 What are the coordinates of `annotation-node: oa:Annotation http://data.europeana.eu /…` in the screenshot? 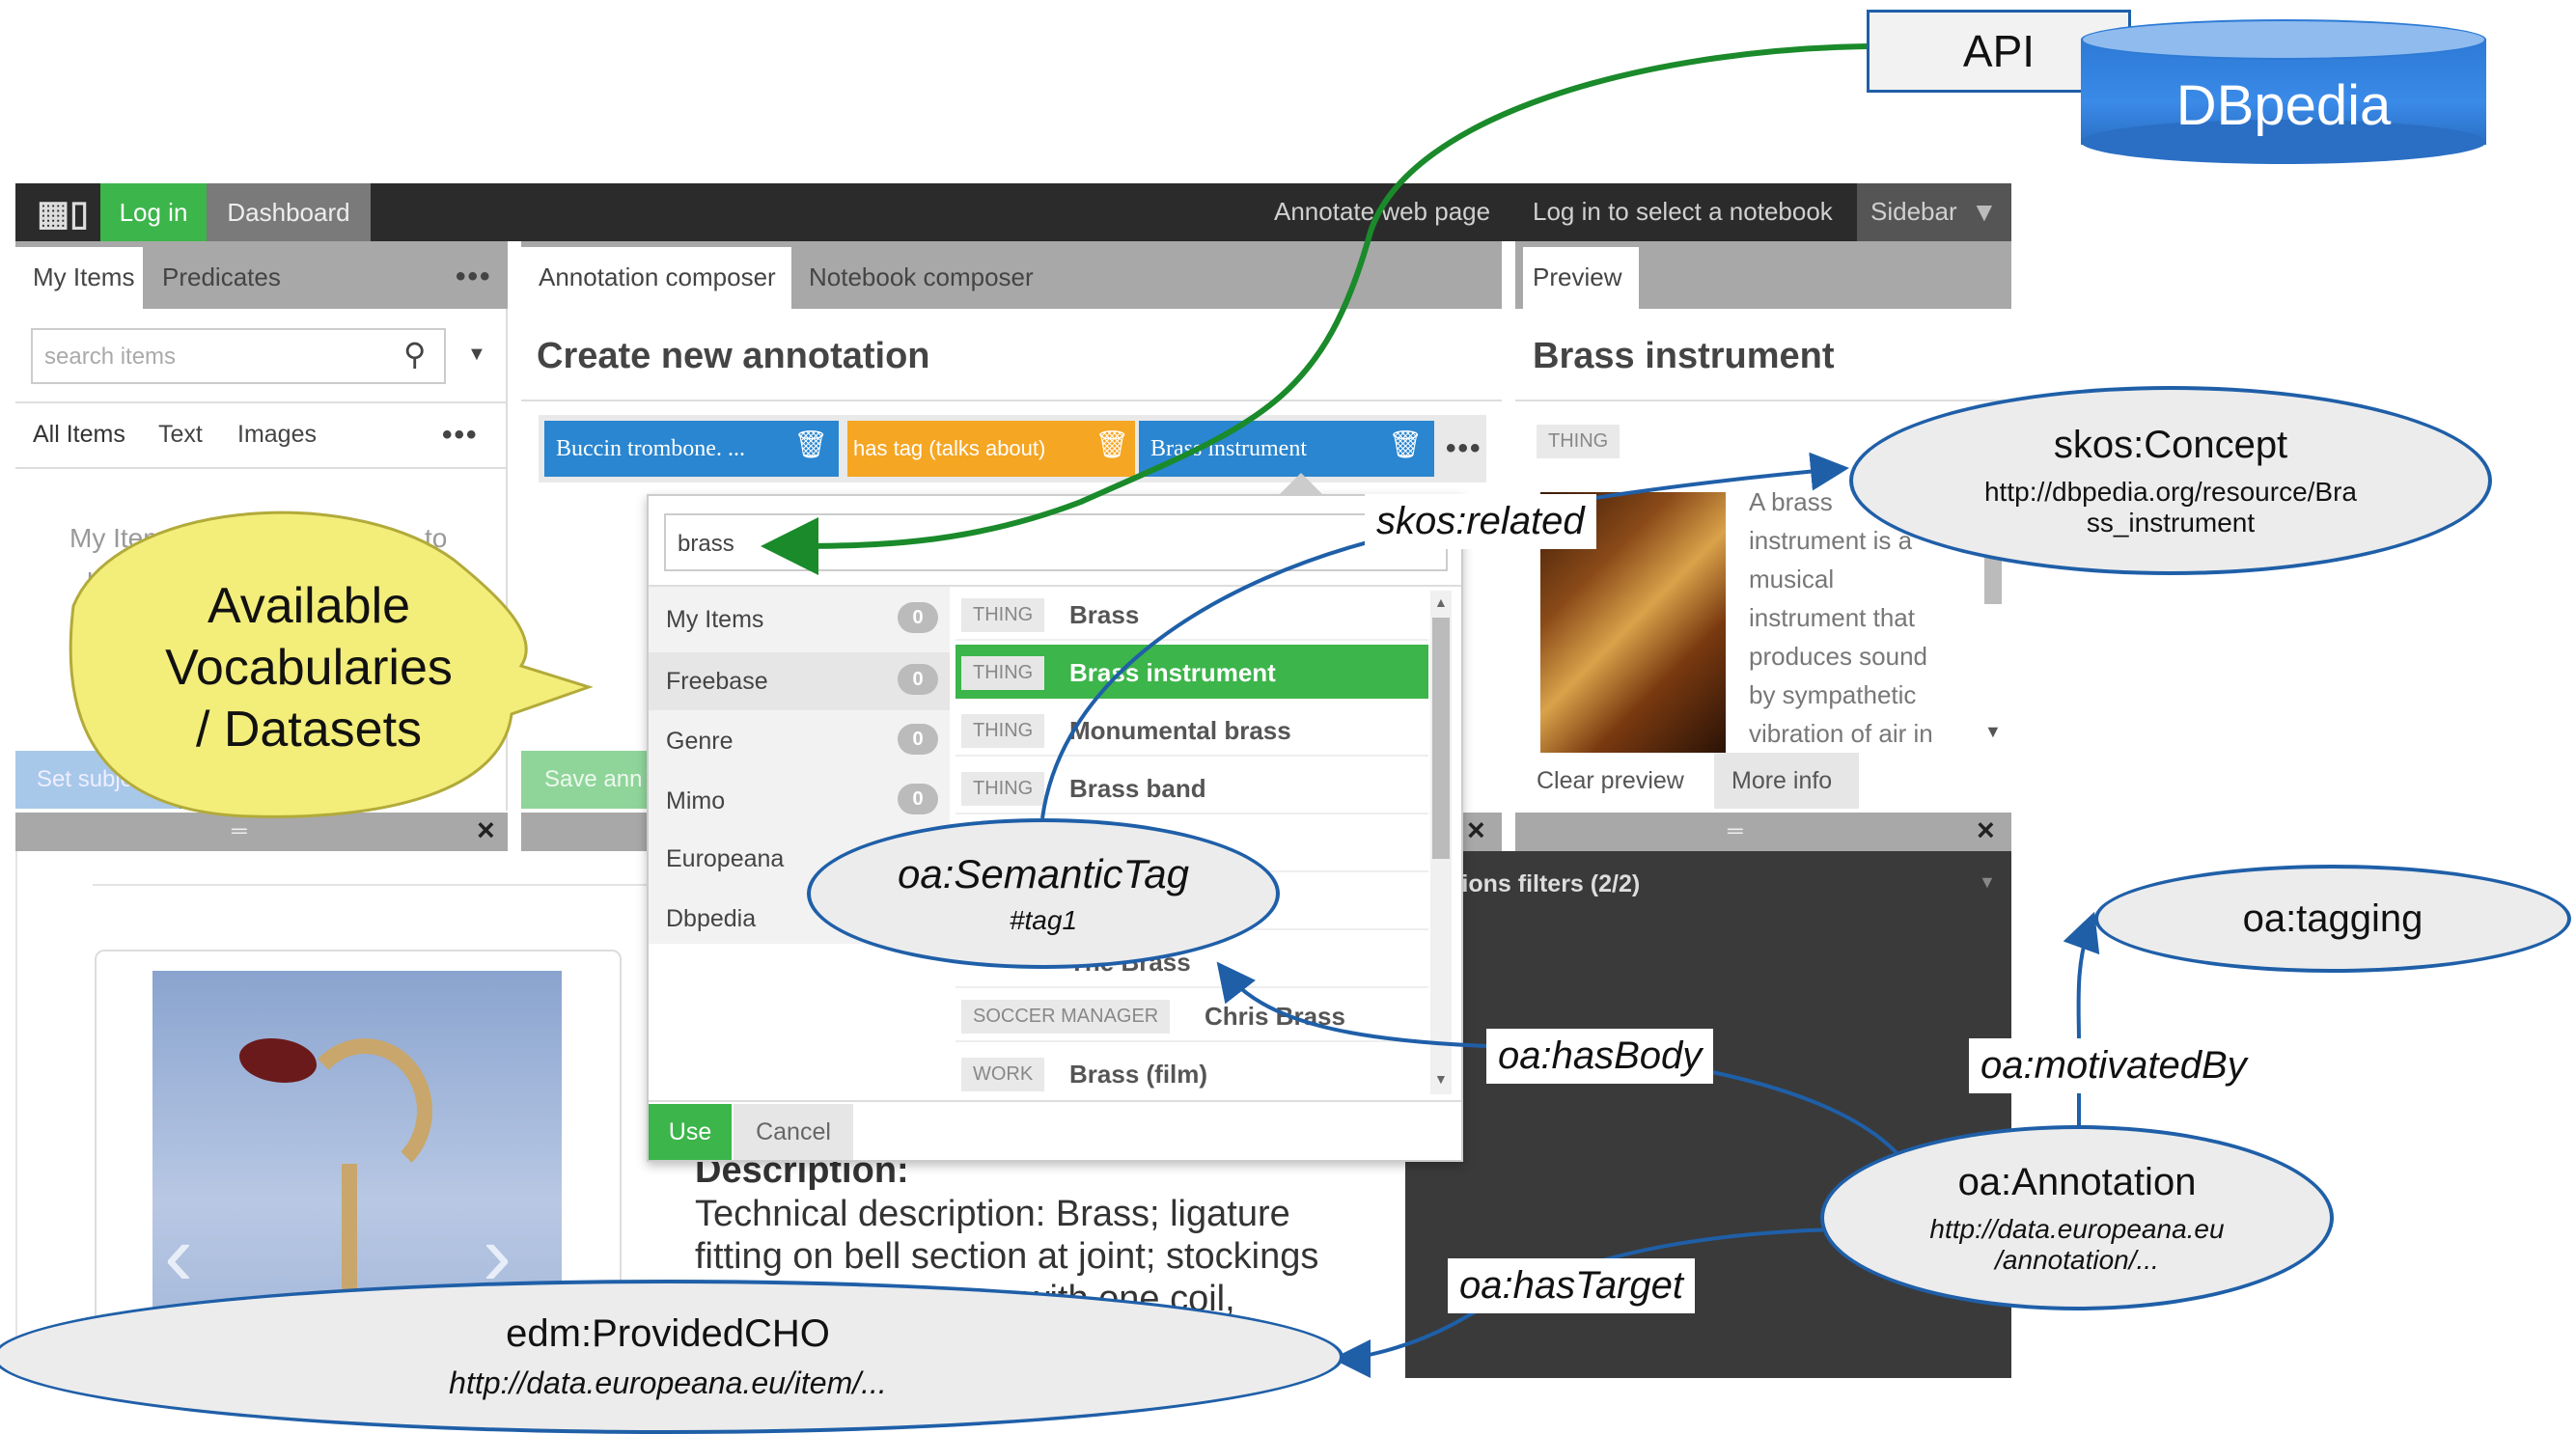 It's located at (2077, 1217).